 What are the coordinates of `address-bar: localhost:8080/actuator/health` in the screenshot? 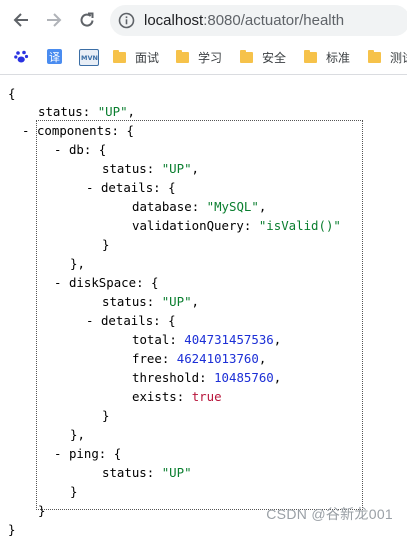 It's located at (258, 20).